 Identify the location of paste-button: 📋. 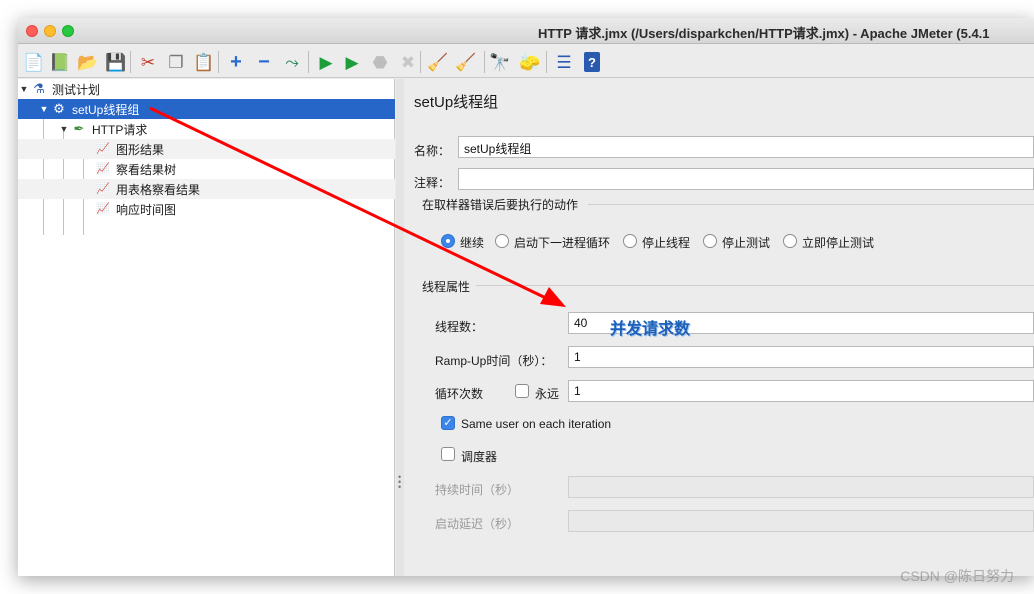
(204, 62).